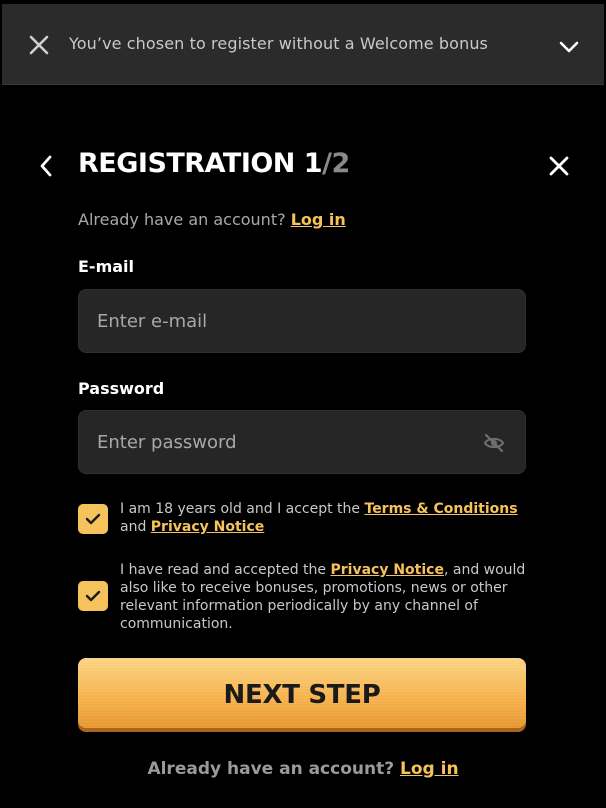 The width and height of the screenshot is (606, 808). I want to click on password-field-wrapper, so click(302, 442).